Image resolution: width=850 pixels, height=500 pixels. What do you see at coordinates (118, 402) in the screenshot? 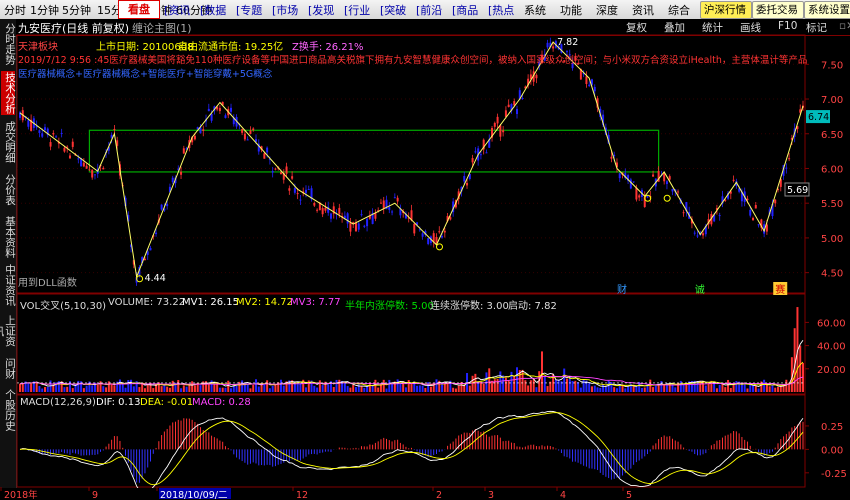
I see `macd-dif: DIF: 0.13` at bounding box center [118, 402].